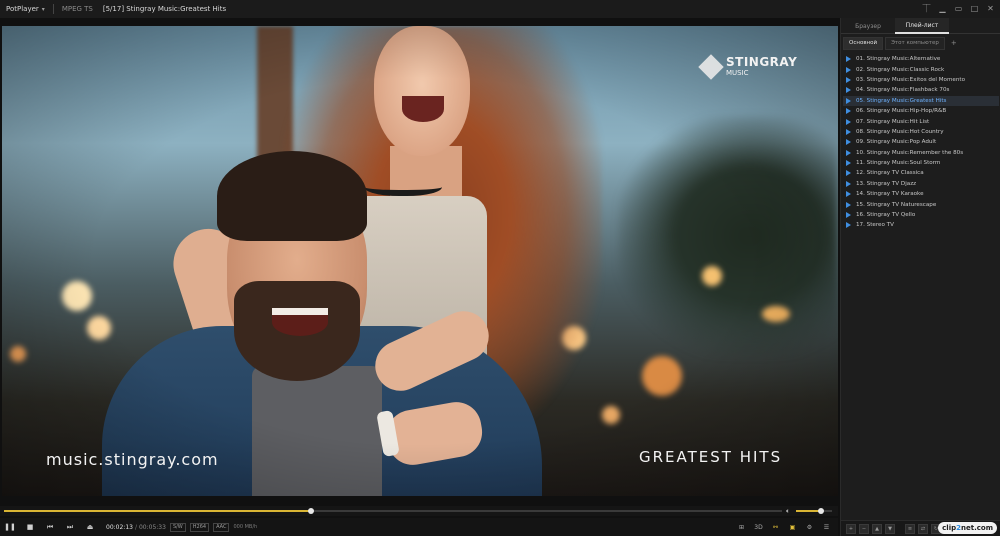 The width and height of the screenshot is (1000, 536). Describe the element at coordinates (814, 511) in the screenshot. I see `volume-slider` at that location.